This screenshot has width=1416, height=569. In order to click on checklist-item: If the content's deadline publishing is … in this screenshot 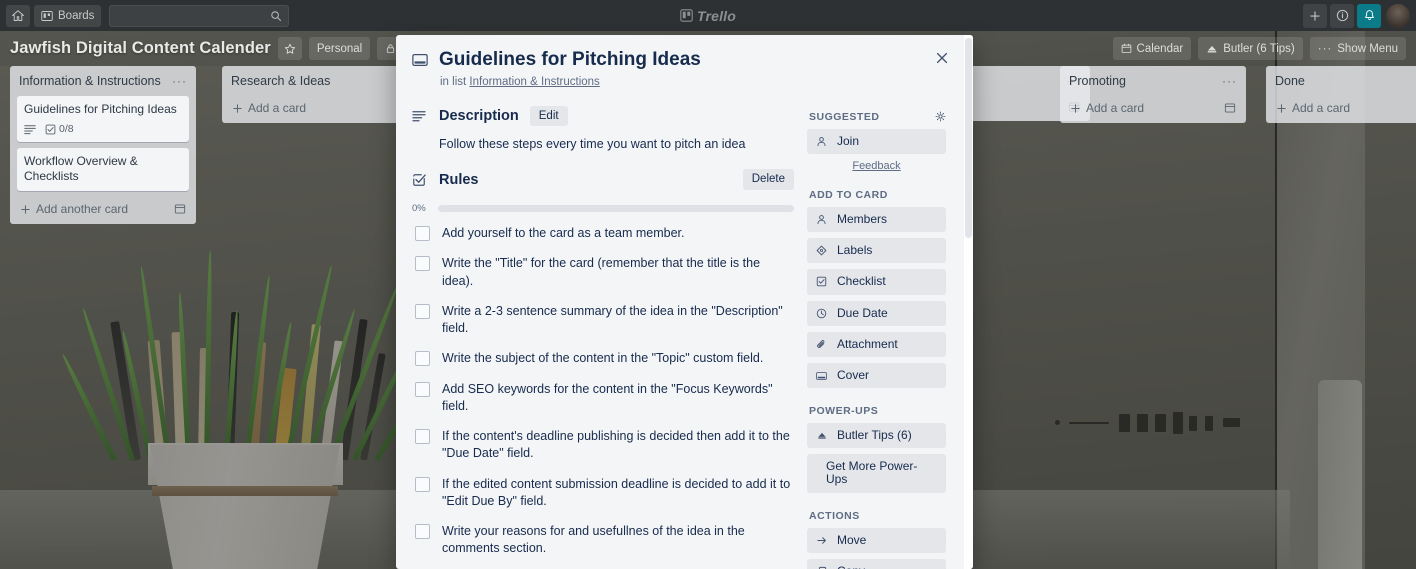, I will do `click(603, 445)`.